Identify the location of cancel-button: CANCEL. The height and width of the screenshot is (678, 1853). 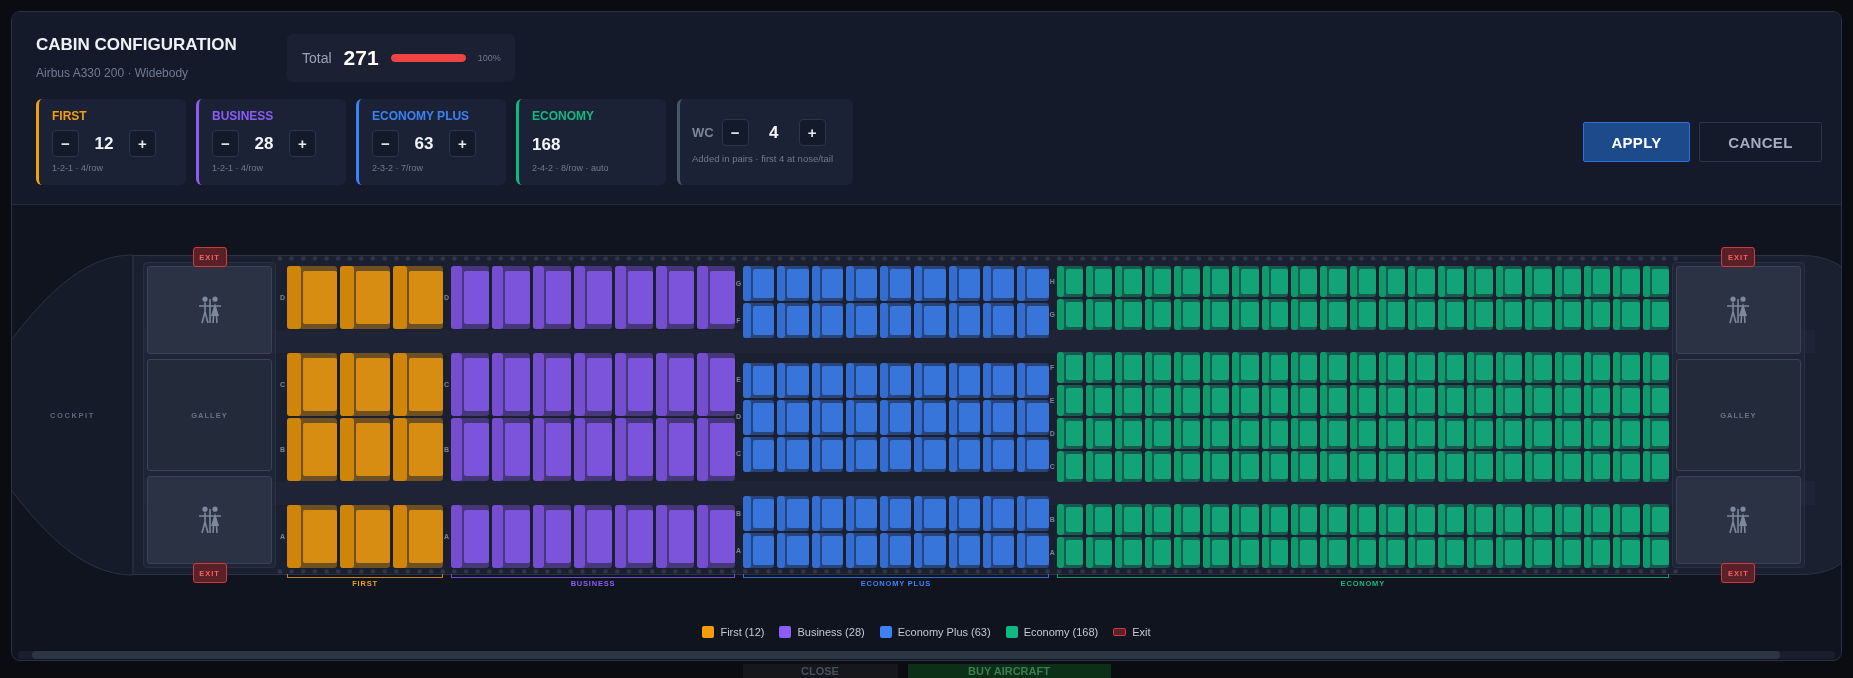
(1760, 142).